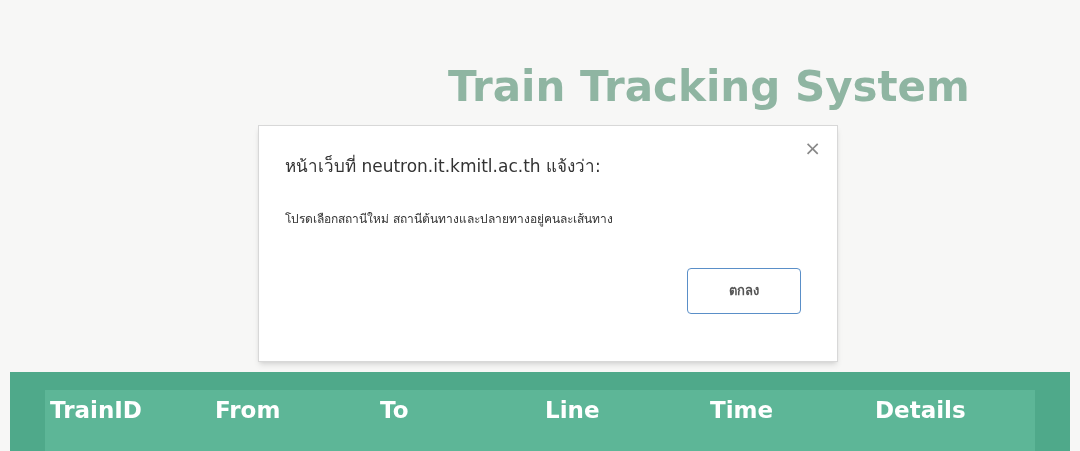 This screenshot has width=1080, height=451. Describe the element at coordinates (443, 166) in the screenshot. I see `dialog-title: หน้าเว็บที่ neutron.it.kmitl.ac.th แจ้งว่า:` at that location.